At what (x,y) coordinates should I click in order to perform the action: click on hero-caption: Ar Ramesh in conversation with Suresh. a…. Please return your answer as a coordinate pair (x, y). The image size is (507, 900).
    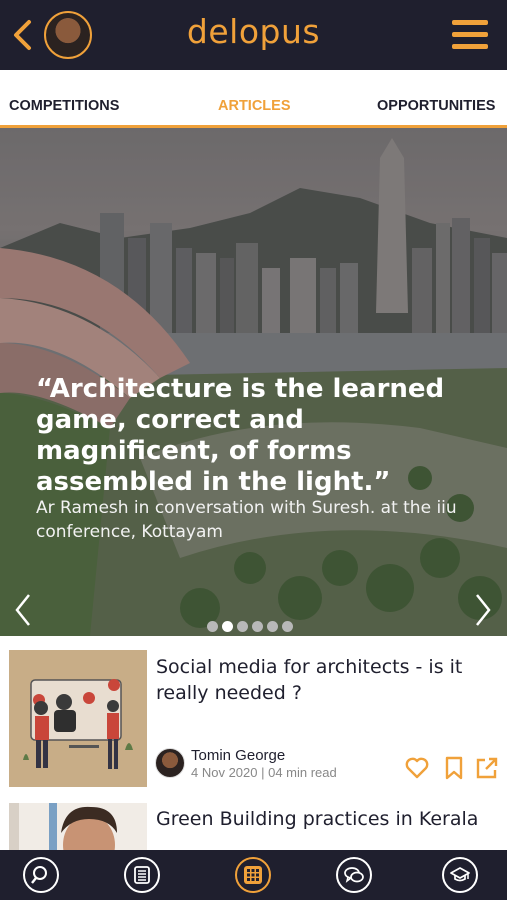
    Looking at the image, I should click on (246, 520).